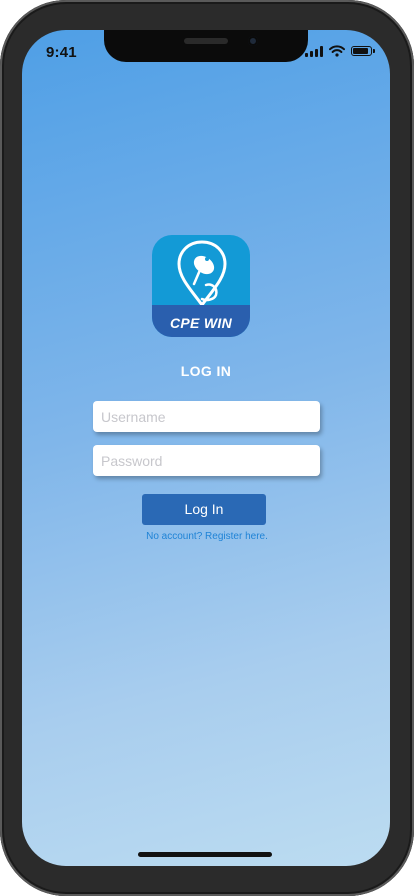 This screenshot has width=414, height=896. I want to click on username-field, so click(206, 416).